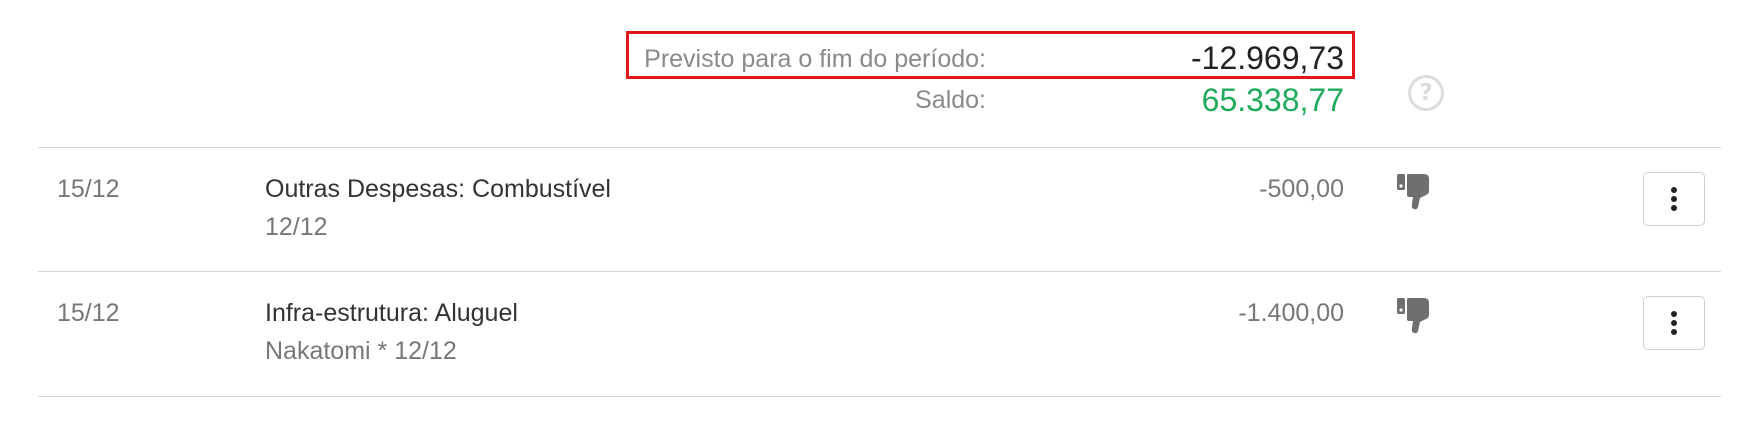 The image size is (1757, 429). Describe the element at coordinates (438, 189) in the screenshot. I see `transaction-title: Outras Despesas: Combustível` at that location.